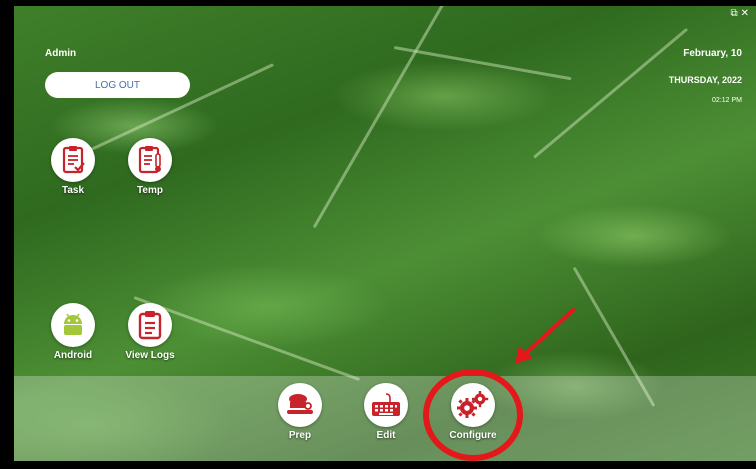  I want to click on app-temp: Temp, so click(150, 167).